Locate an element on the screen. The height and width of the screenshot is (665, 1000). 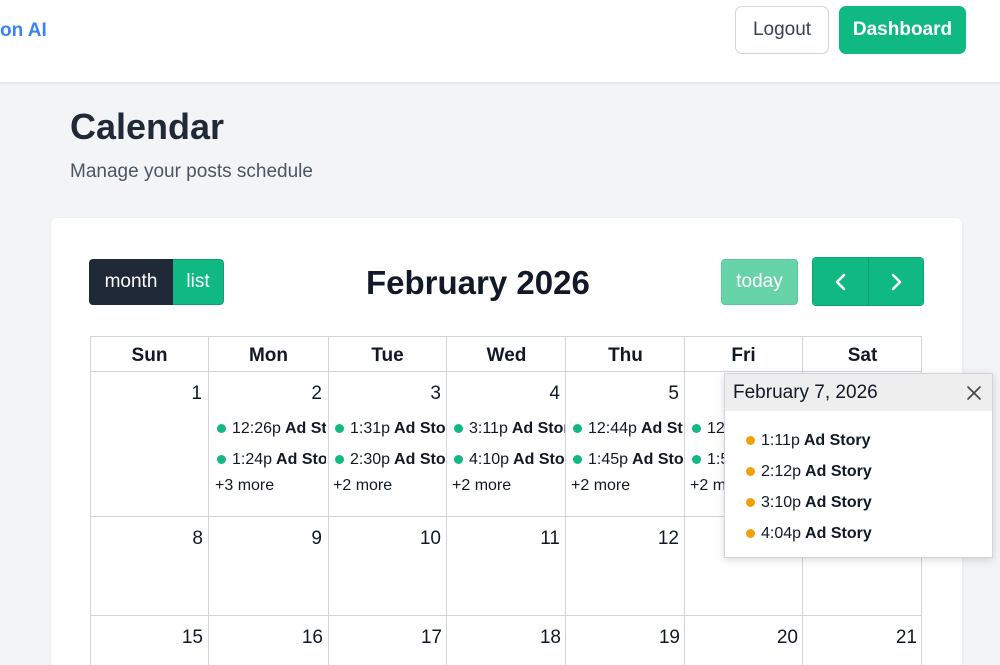
month-navigation is located at coordinates (868, 281).